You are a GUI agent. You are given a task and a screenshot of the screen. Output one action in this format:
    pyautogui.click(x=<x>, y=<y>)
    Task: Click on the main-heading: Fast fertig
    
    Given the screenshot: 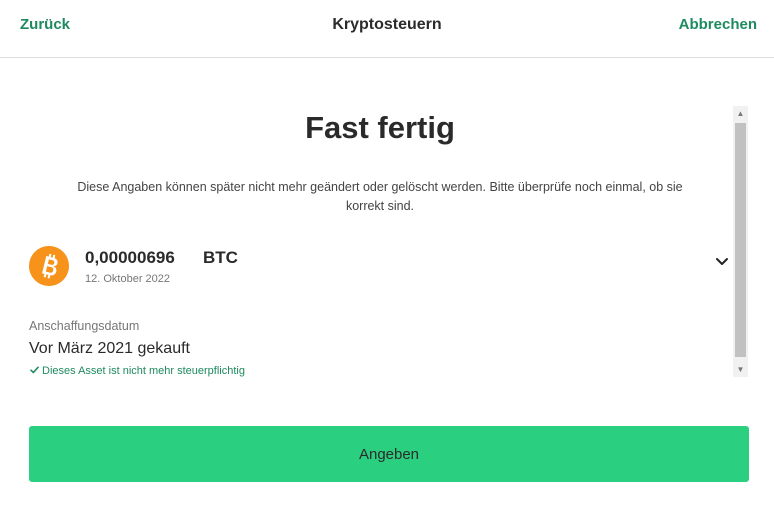 What is the action you would take?
    pyautogui.click(x=380, y=127)
    